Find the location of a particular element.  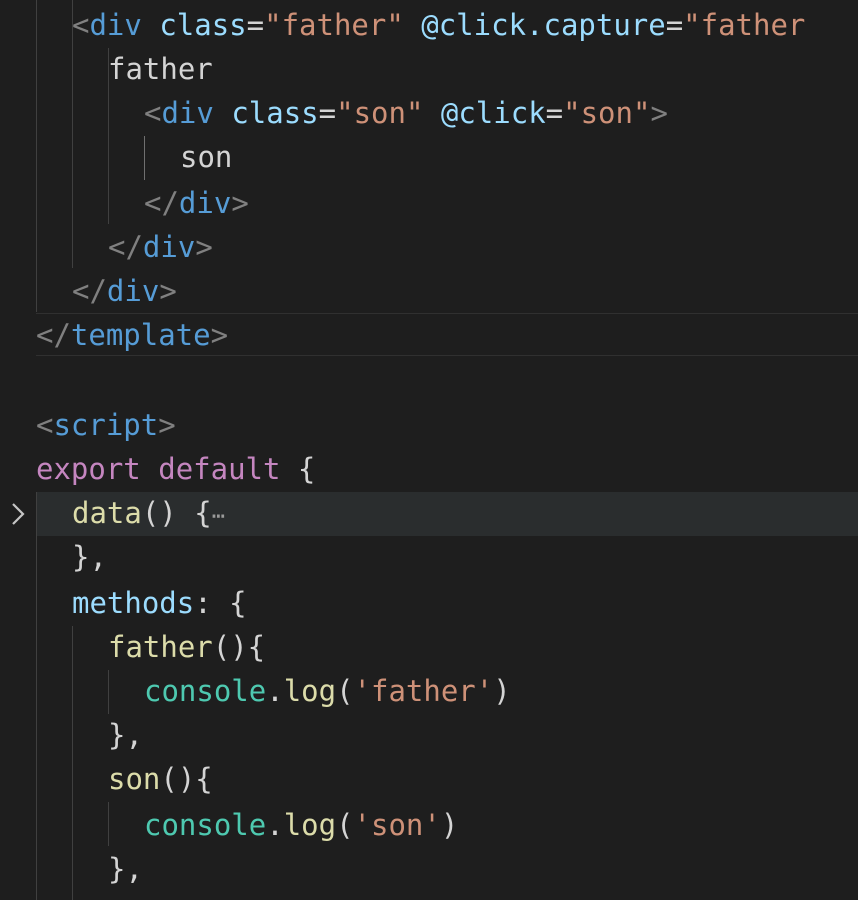

code-token: @click is located at coordinates (493, 113).